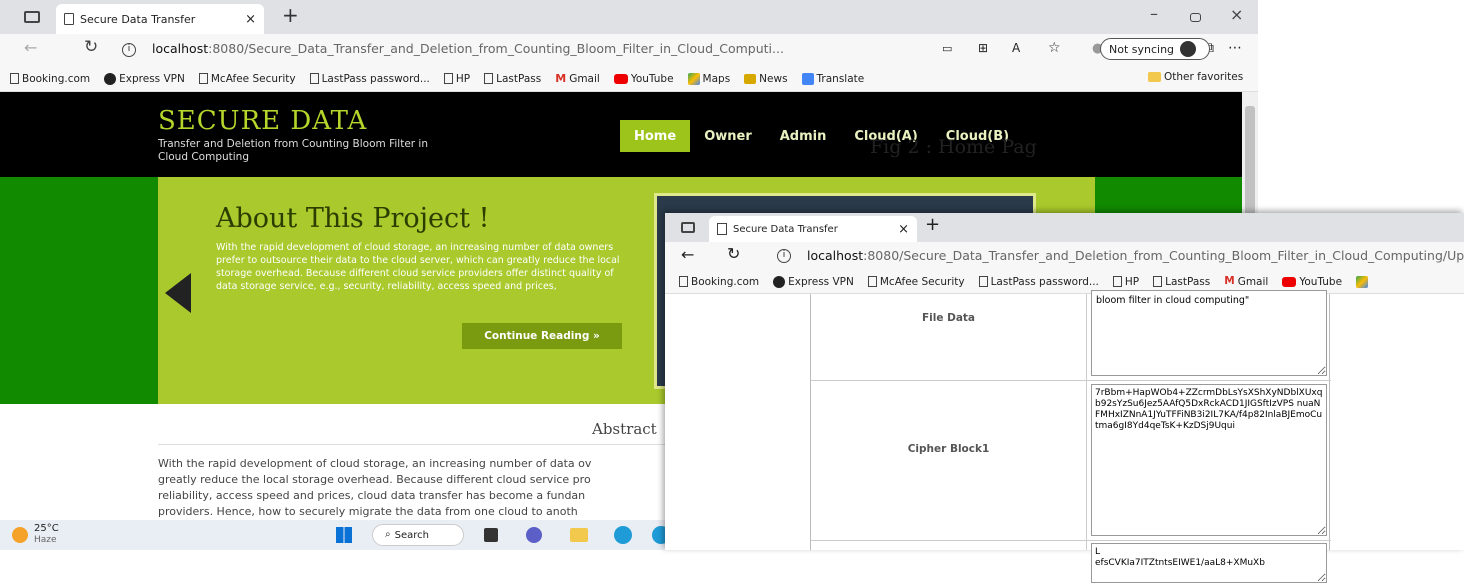 This screenshot has height=583, width=1464. I want to click on maps-icon, so click(1362, 281).